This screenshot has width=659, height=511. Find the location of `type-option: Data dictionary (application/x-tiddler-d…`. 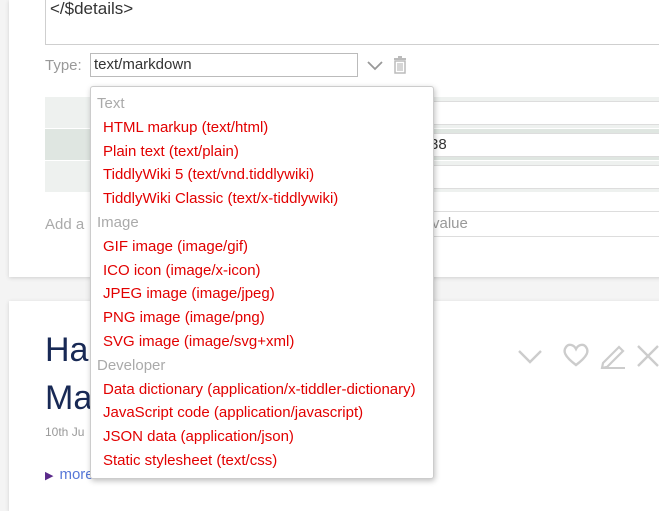

type-option: Data dictionary (application/x-tiddler-d… is located at coordinates (259, 389).